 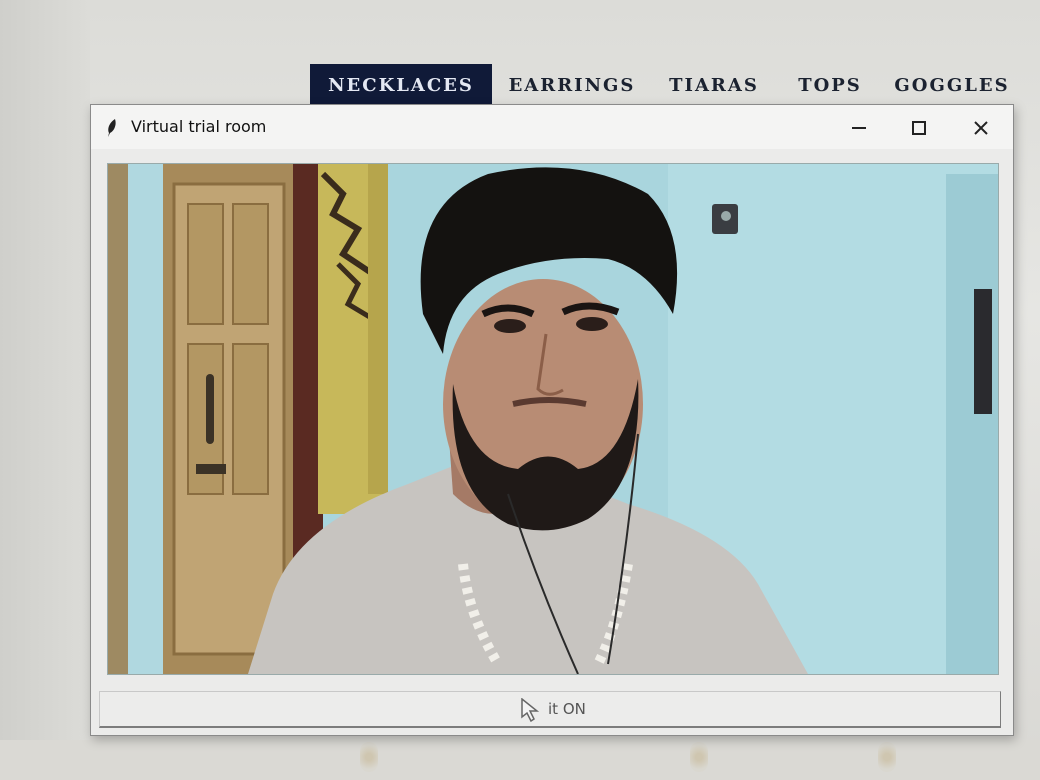 I want to click on maximize-icon, so click(x=919, y=128).